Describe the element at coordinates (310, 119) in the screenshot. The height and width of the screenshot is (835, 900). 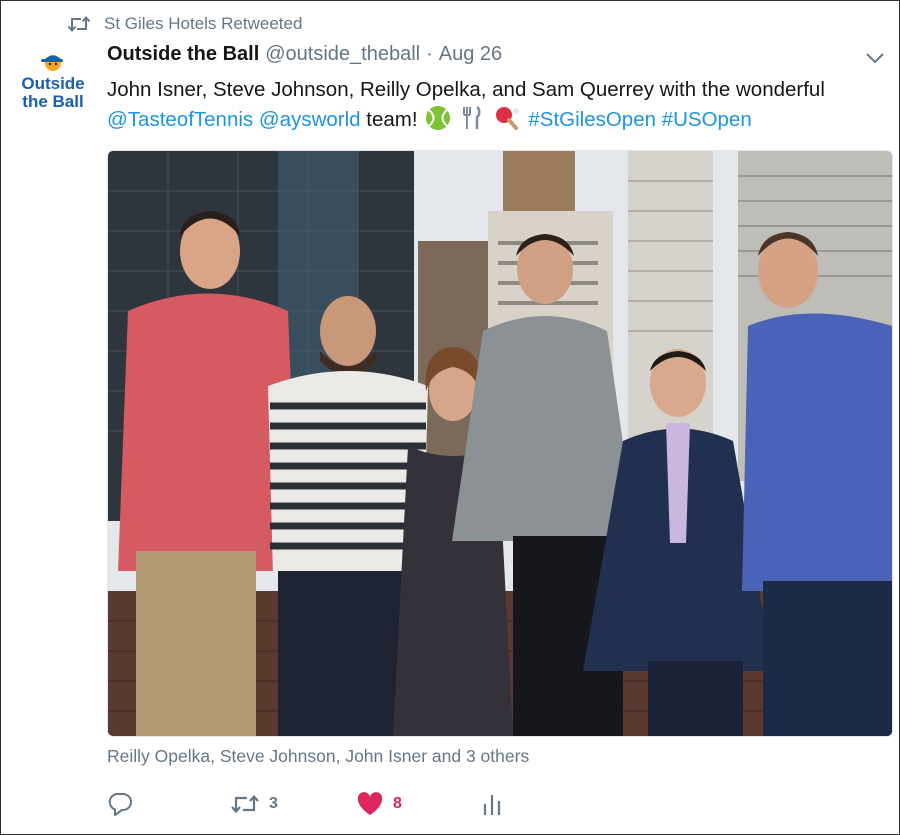
I see `mention-aysworld: @aysworld` at that location.